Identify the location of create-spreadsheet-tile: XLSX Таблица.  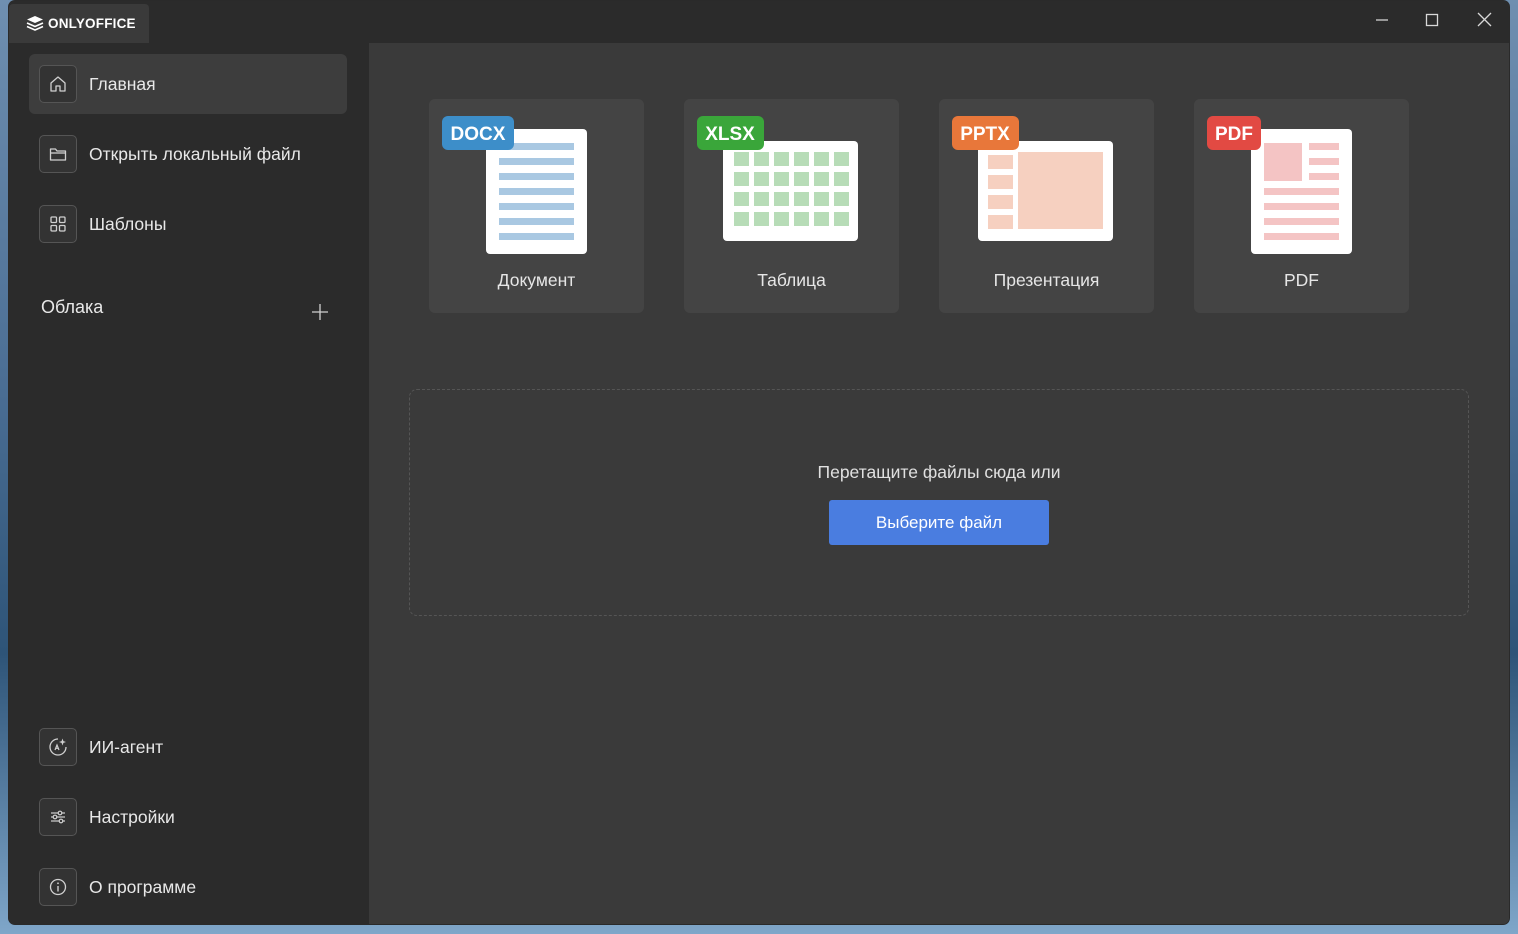
(791, 206).